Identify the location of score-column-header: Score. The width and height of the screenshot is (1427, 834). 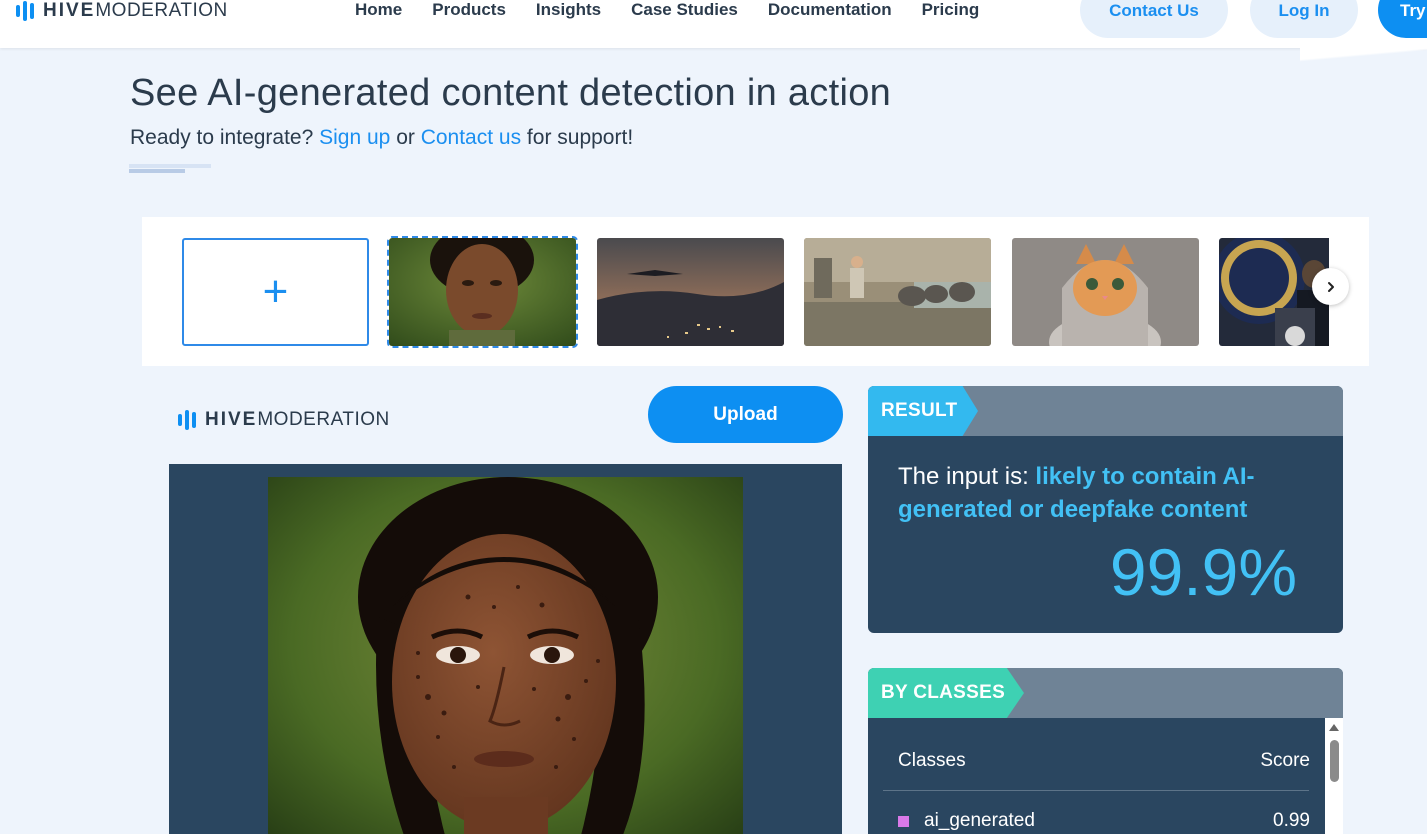
(1285, 760).